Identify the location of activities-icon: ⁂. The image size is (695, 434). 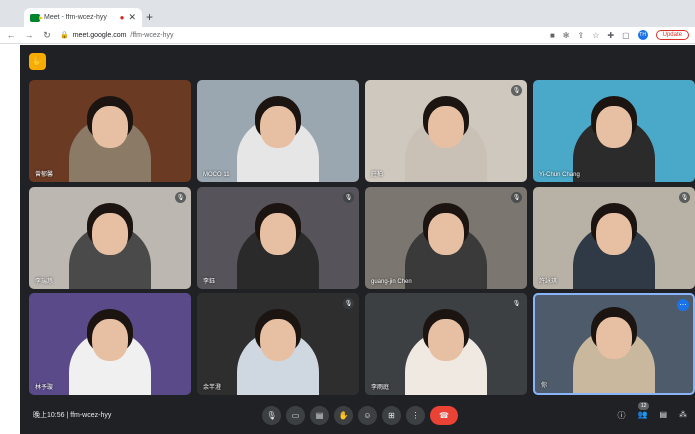
(683, 415).